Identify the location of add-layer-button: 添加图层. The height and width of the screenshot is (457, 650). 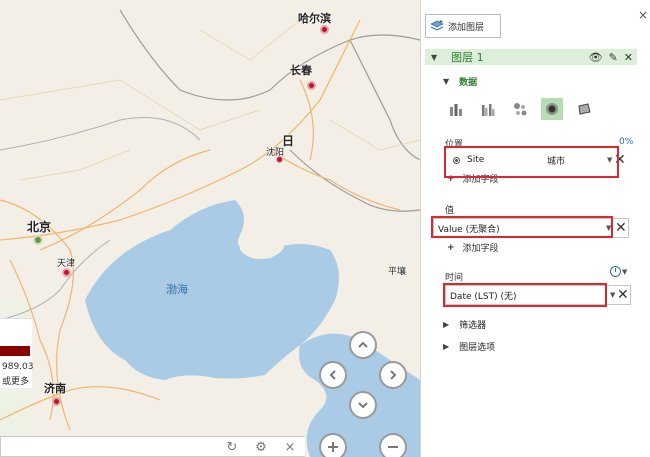
(463, 26).